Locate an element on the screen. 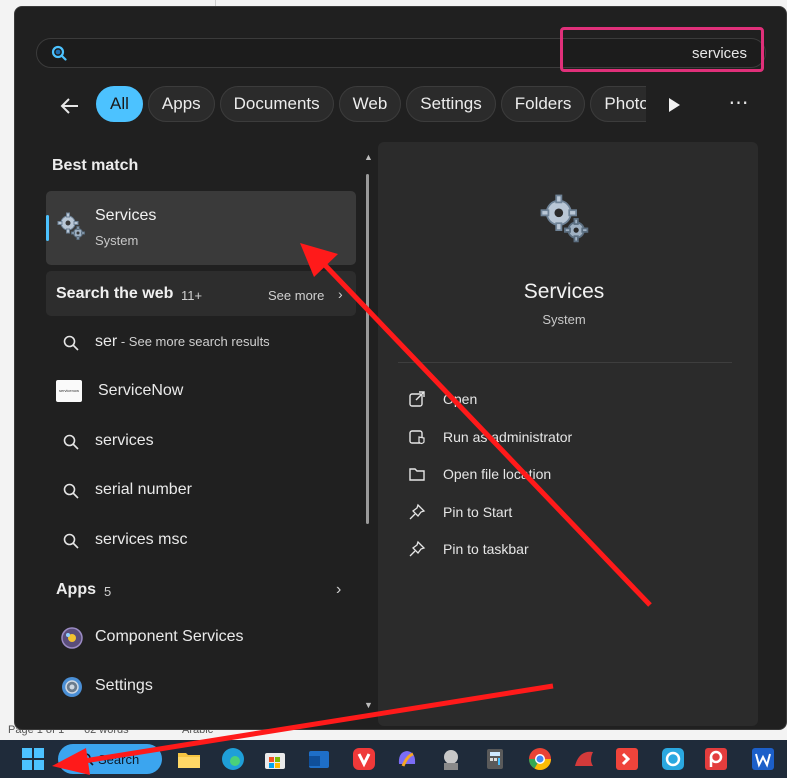 The width and height of the screenshot is (787, 778). start-button is located at coordinates (33, 759).